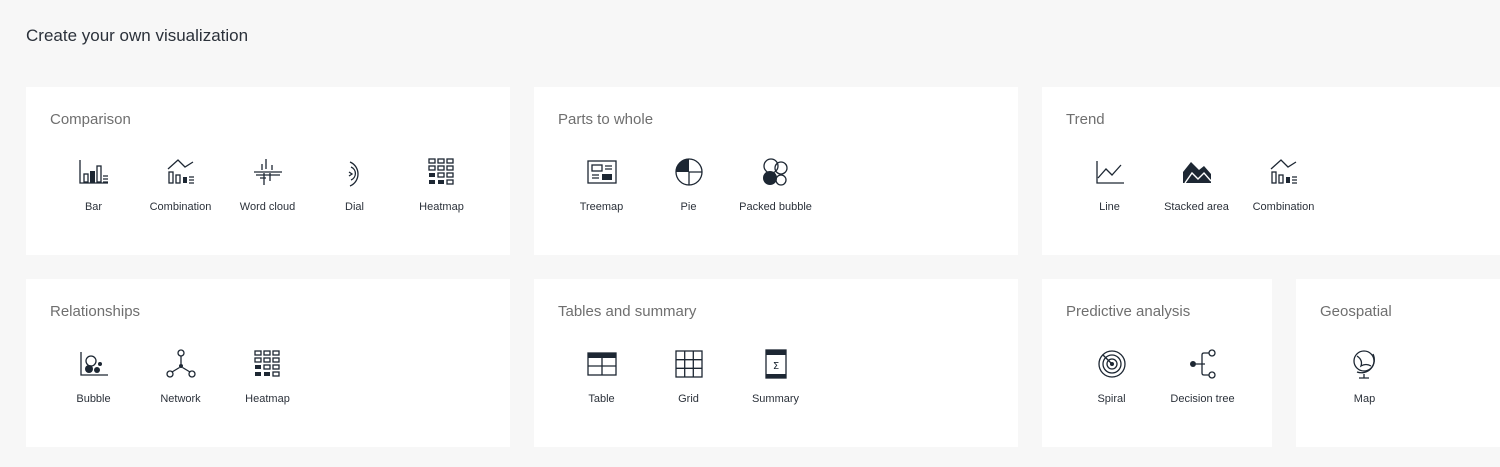 Image resolution: width=1500 pixels, height=467 pixels. What do you see at coordinates (353, 174) in the screenshot?
I see `dial-icon` at bounding box center [353, 174].